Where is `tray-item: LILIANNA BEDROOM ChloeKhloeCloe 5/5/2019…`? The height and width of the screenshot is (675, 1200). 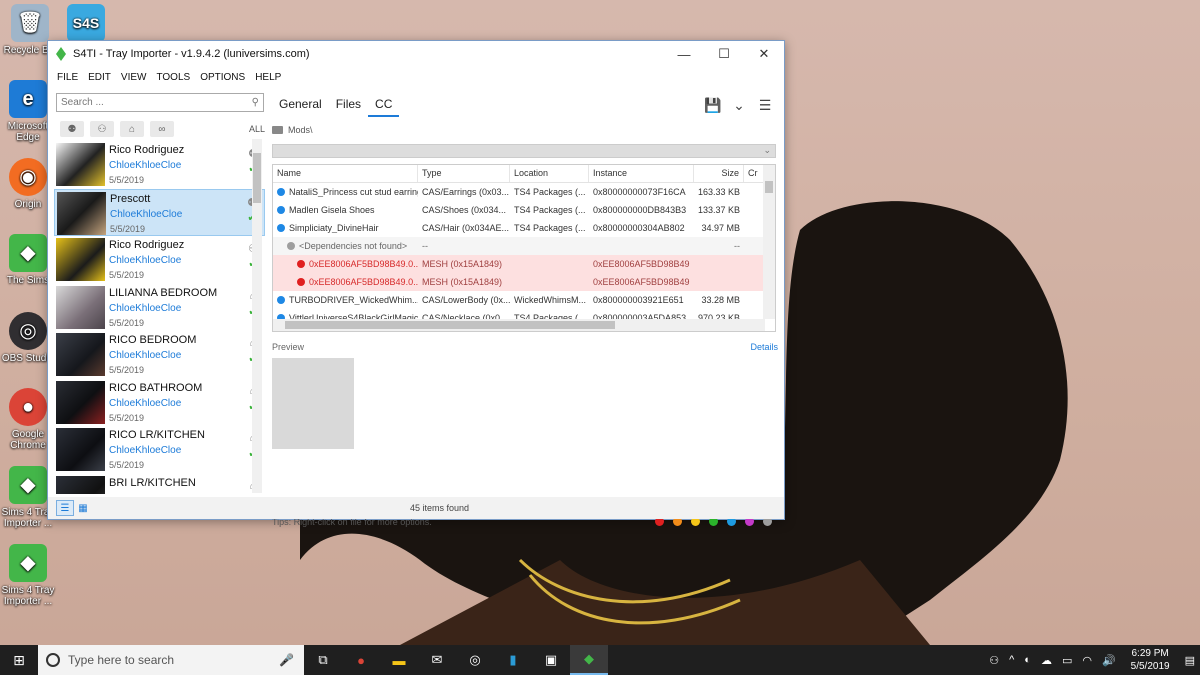
tray-item: LILIANNA BEDROOM ChloeKhloeCloe 5/5/2019… is located at coordinates (159, 307).